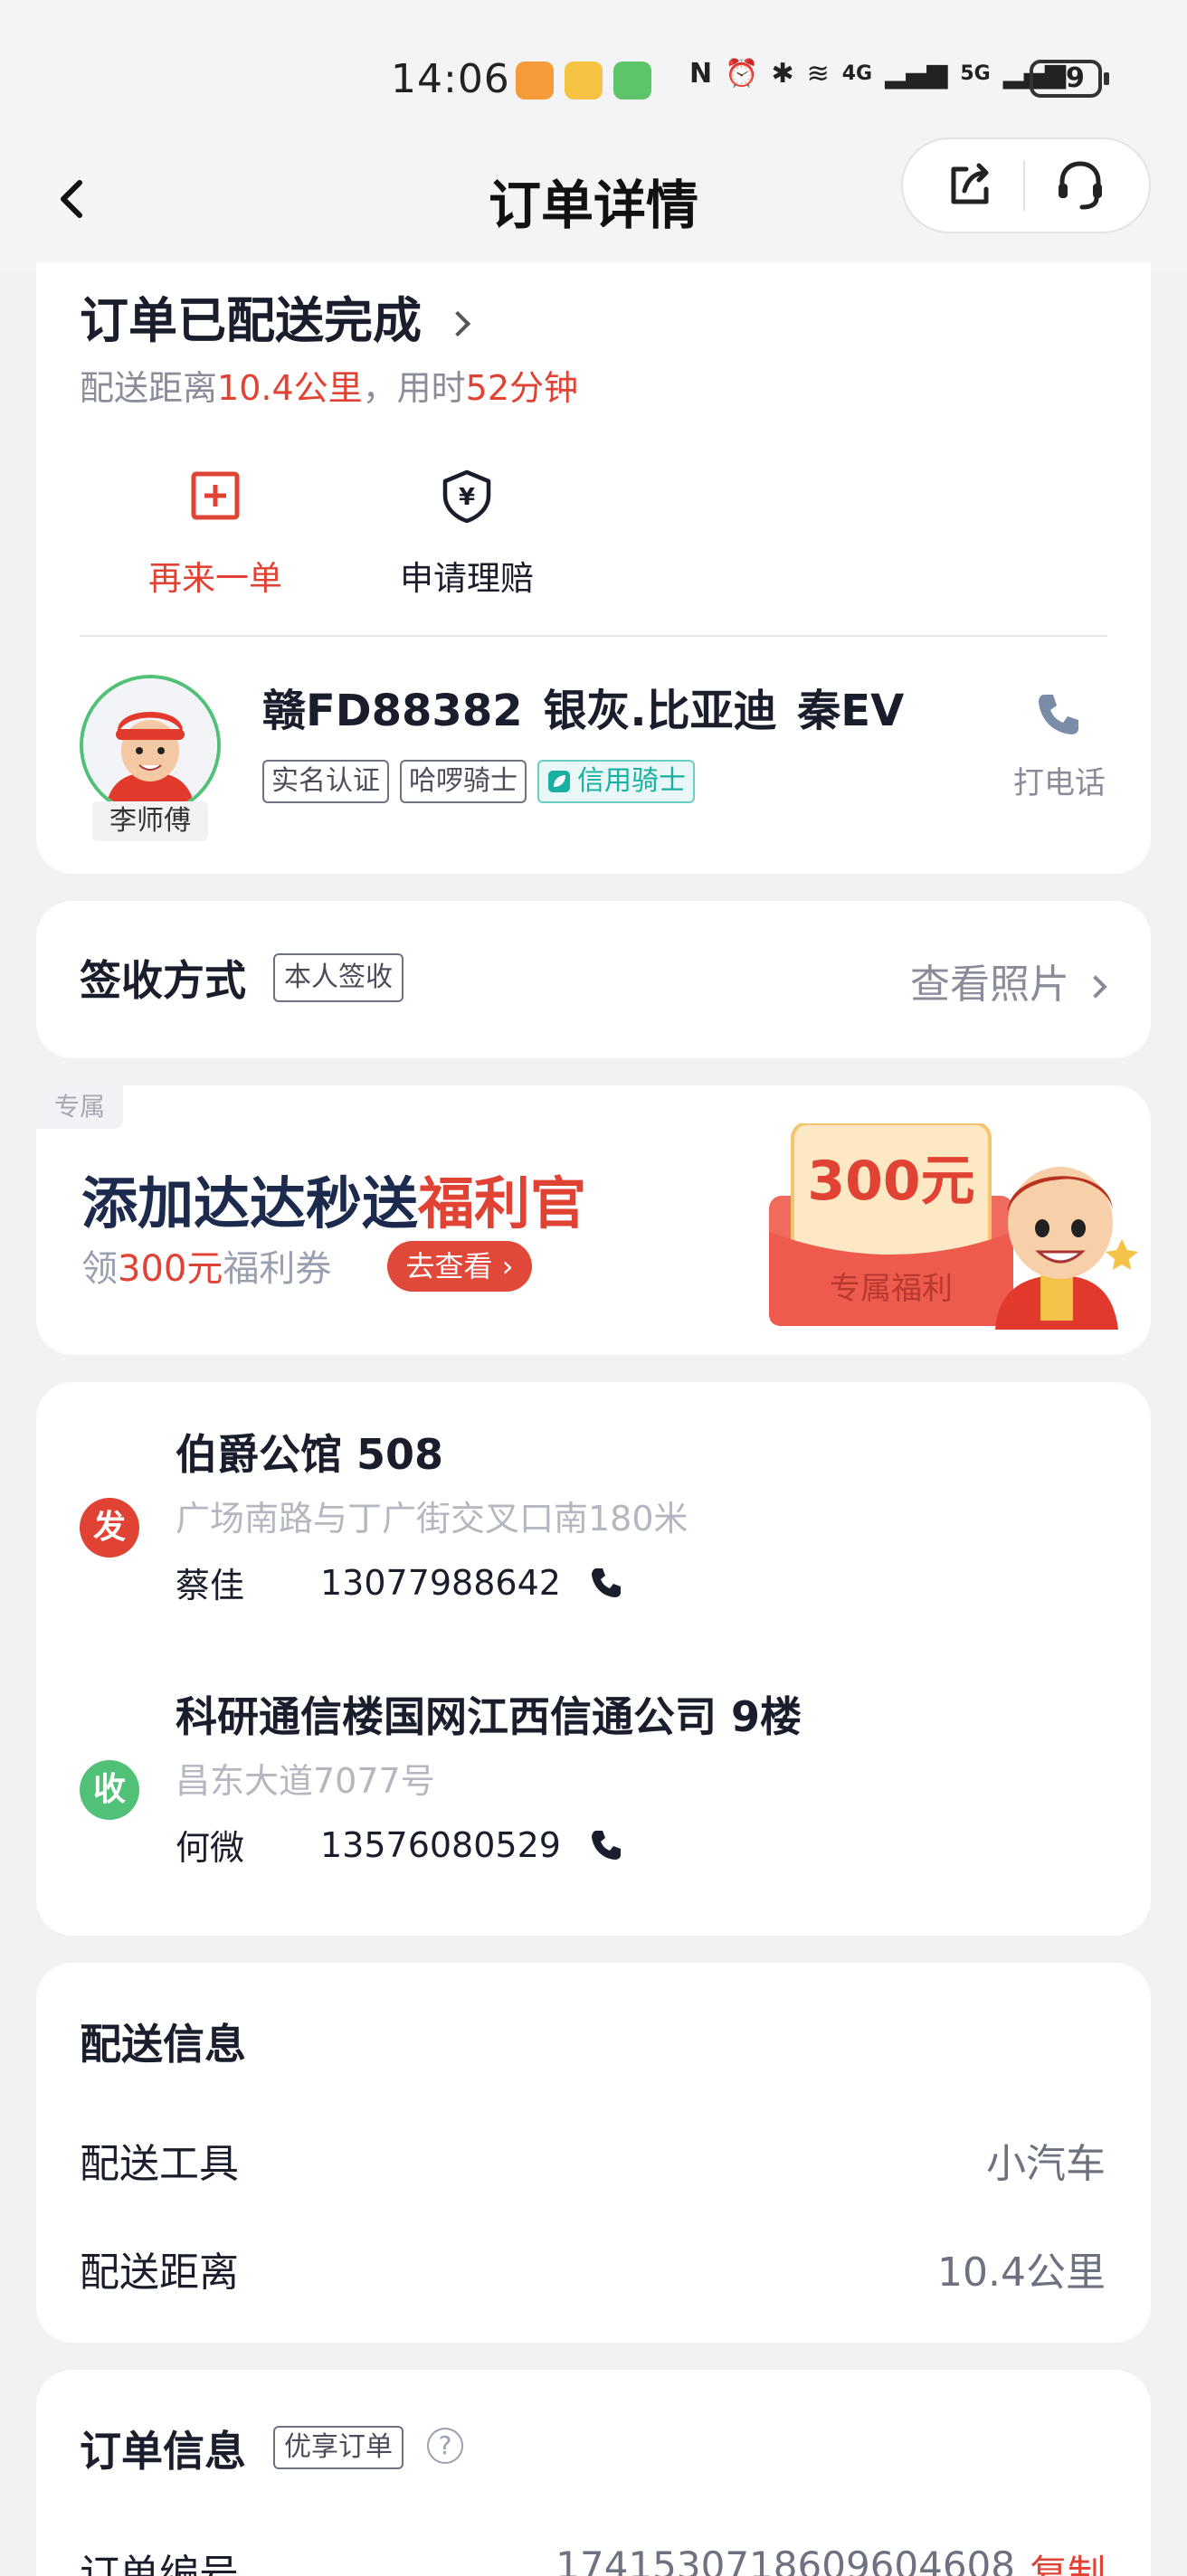 The image size is (1187, 2576). I want to click on nav-header: 订单详情, so click(593, 204).